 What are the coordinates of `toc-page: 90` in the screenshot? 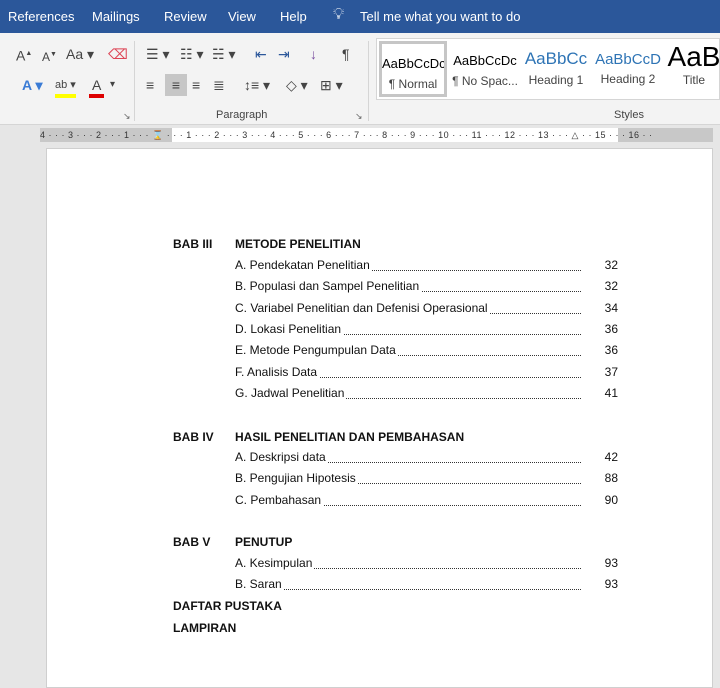 It's located at (611, 500).